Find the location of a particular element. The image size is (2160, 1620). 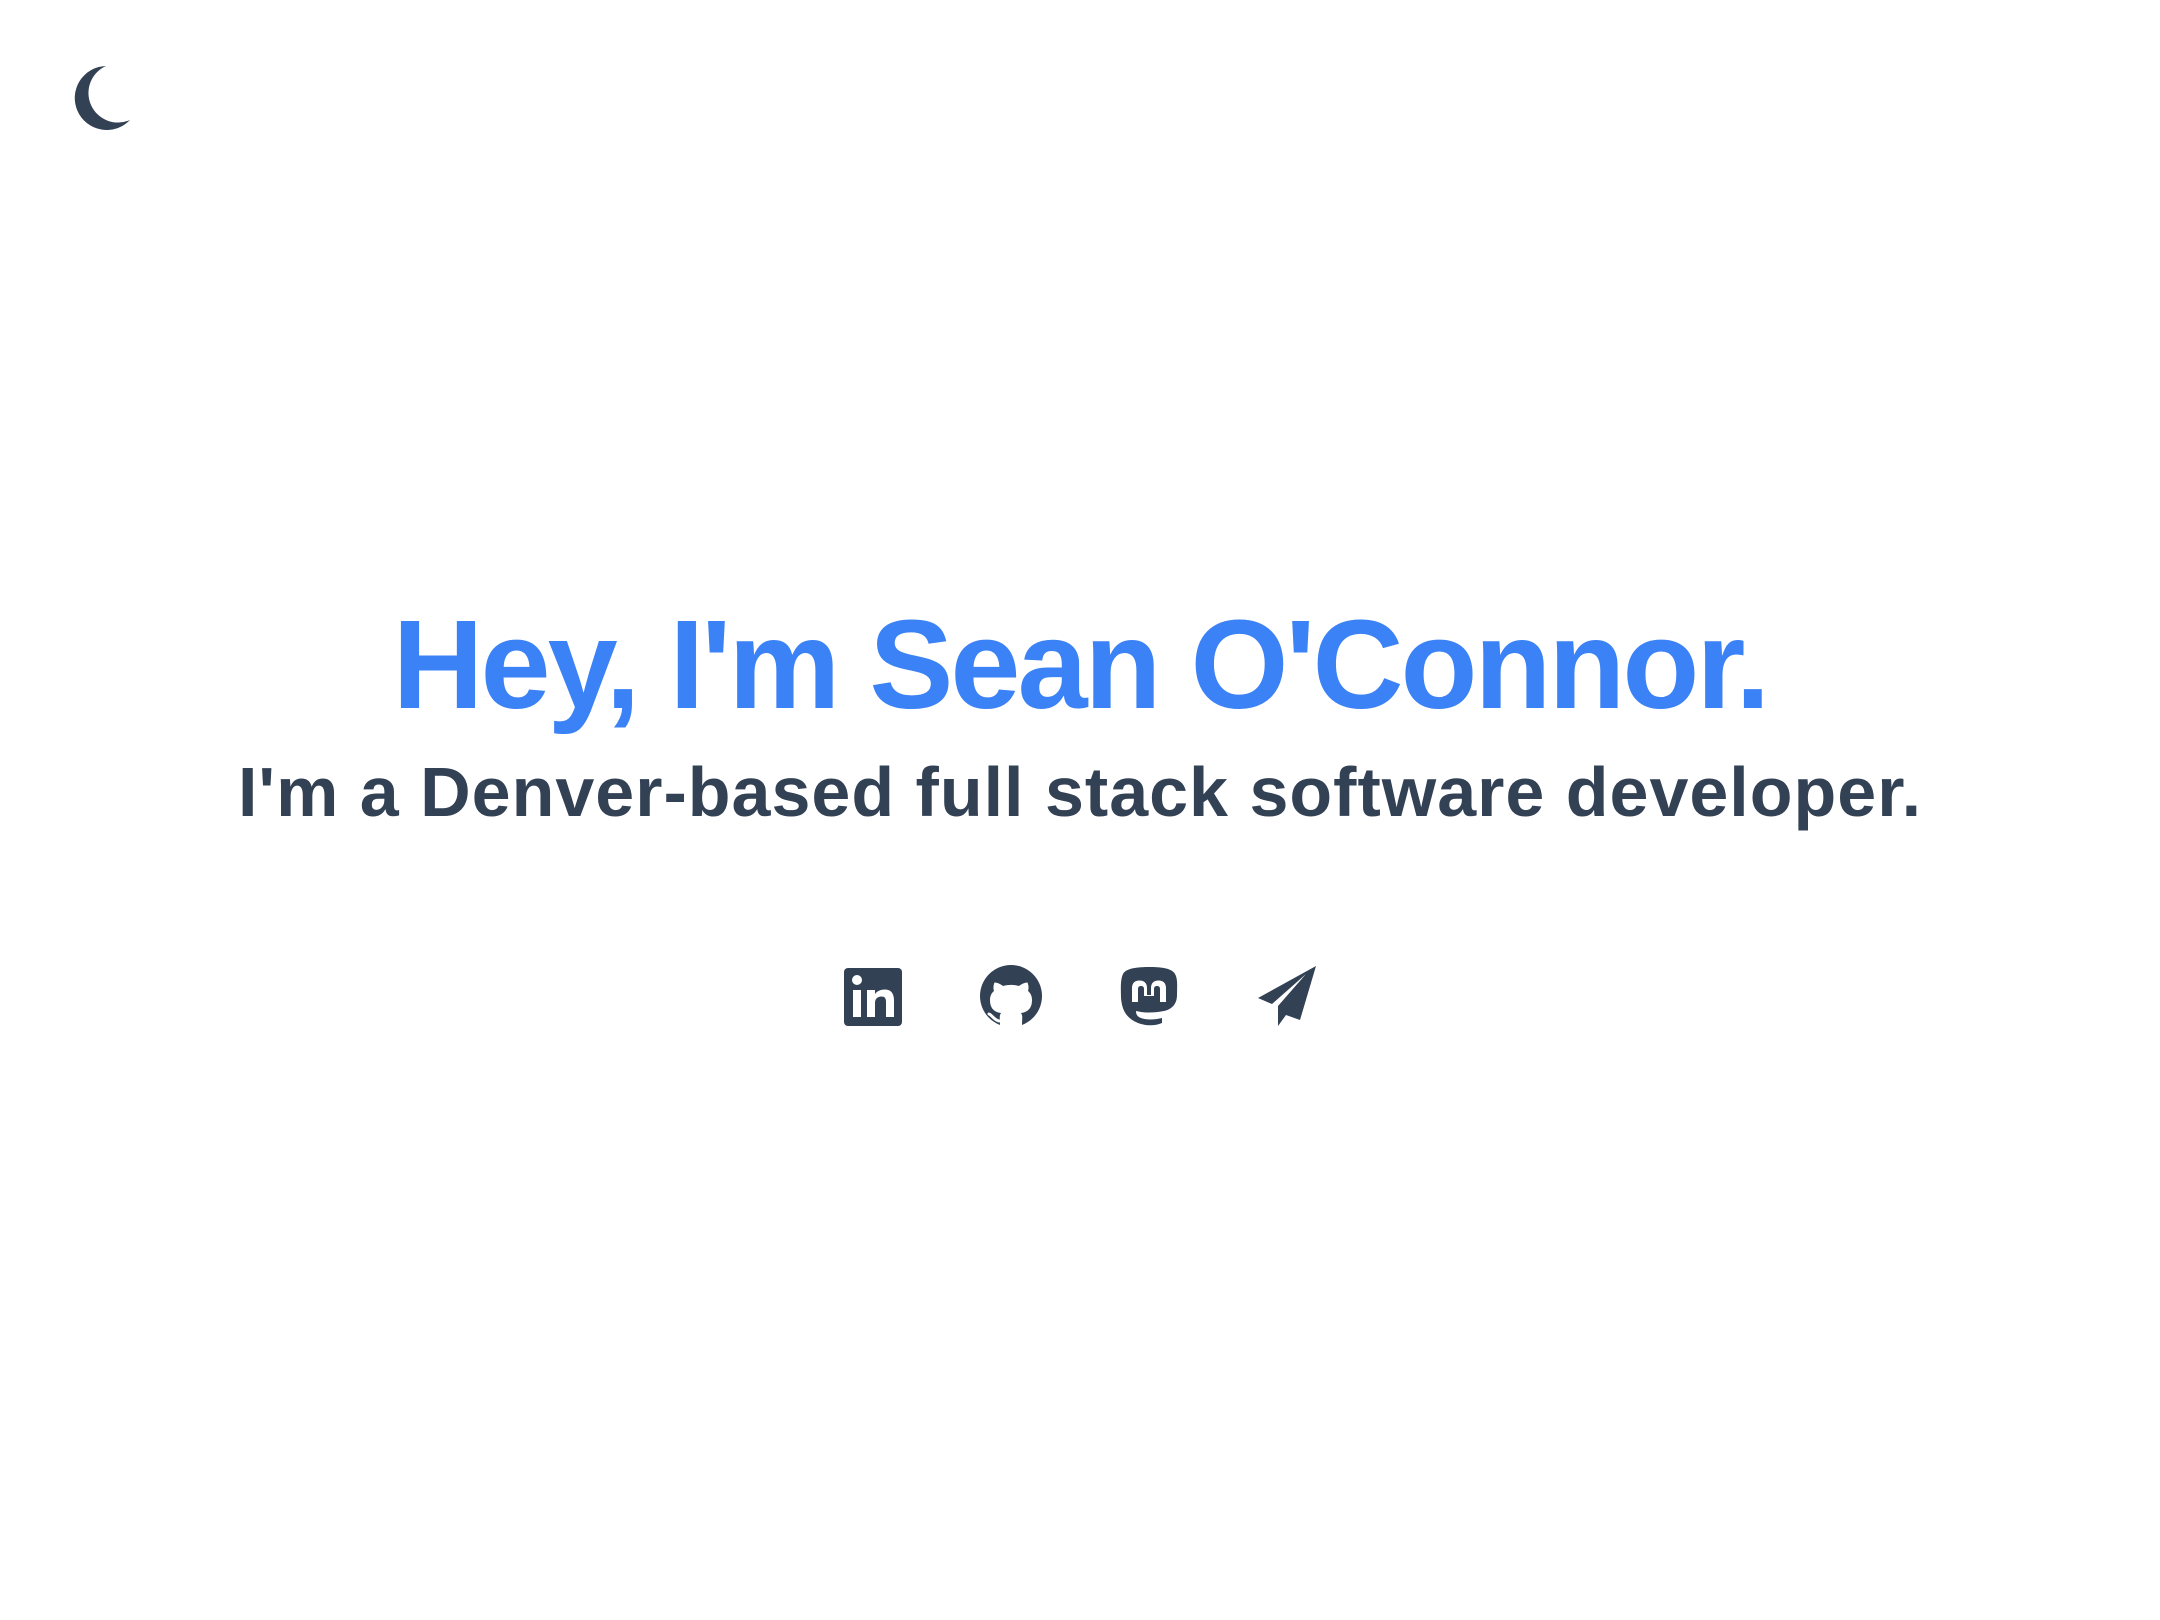

linkedin-icon is located at coordinates (873, 996).